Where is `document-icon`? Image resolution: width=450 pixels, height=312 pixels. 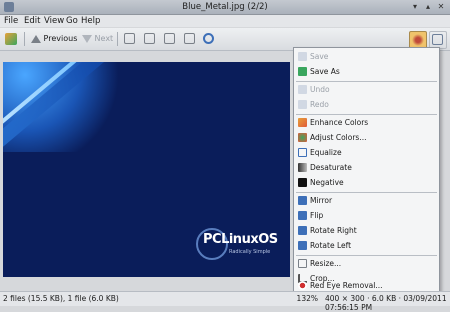
document-icon is located at coordinates (437, 39).